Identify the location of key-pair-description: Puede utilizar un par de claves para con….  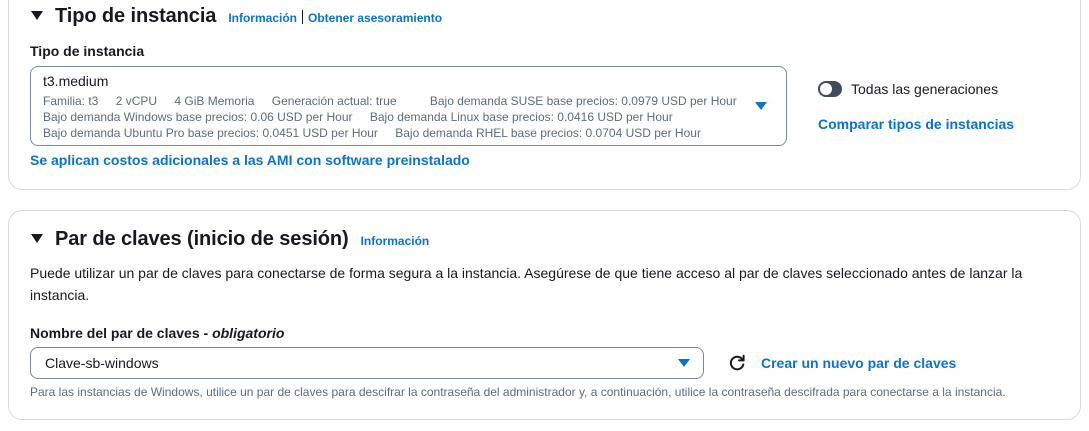
(526, 284).